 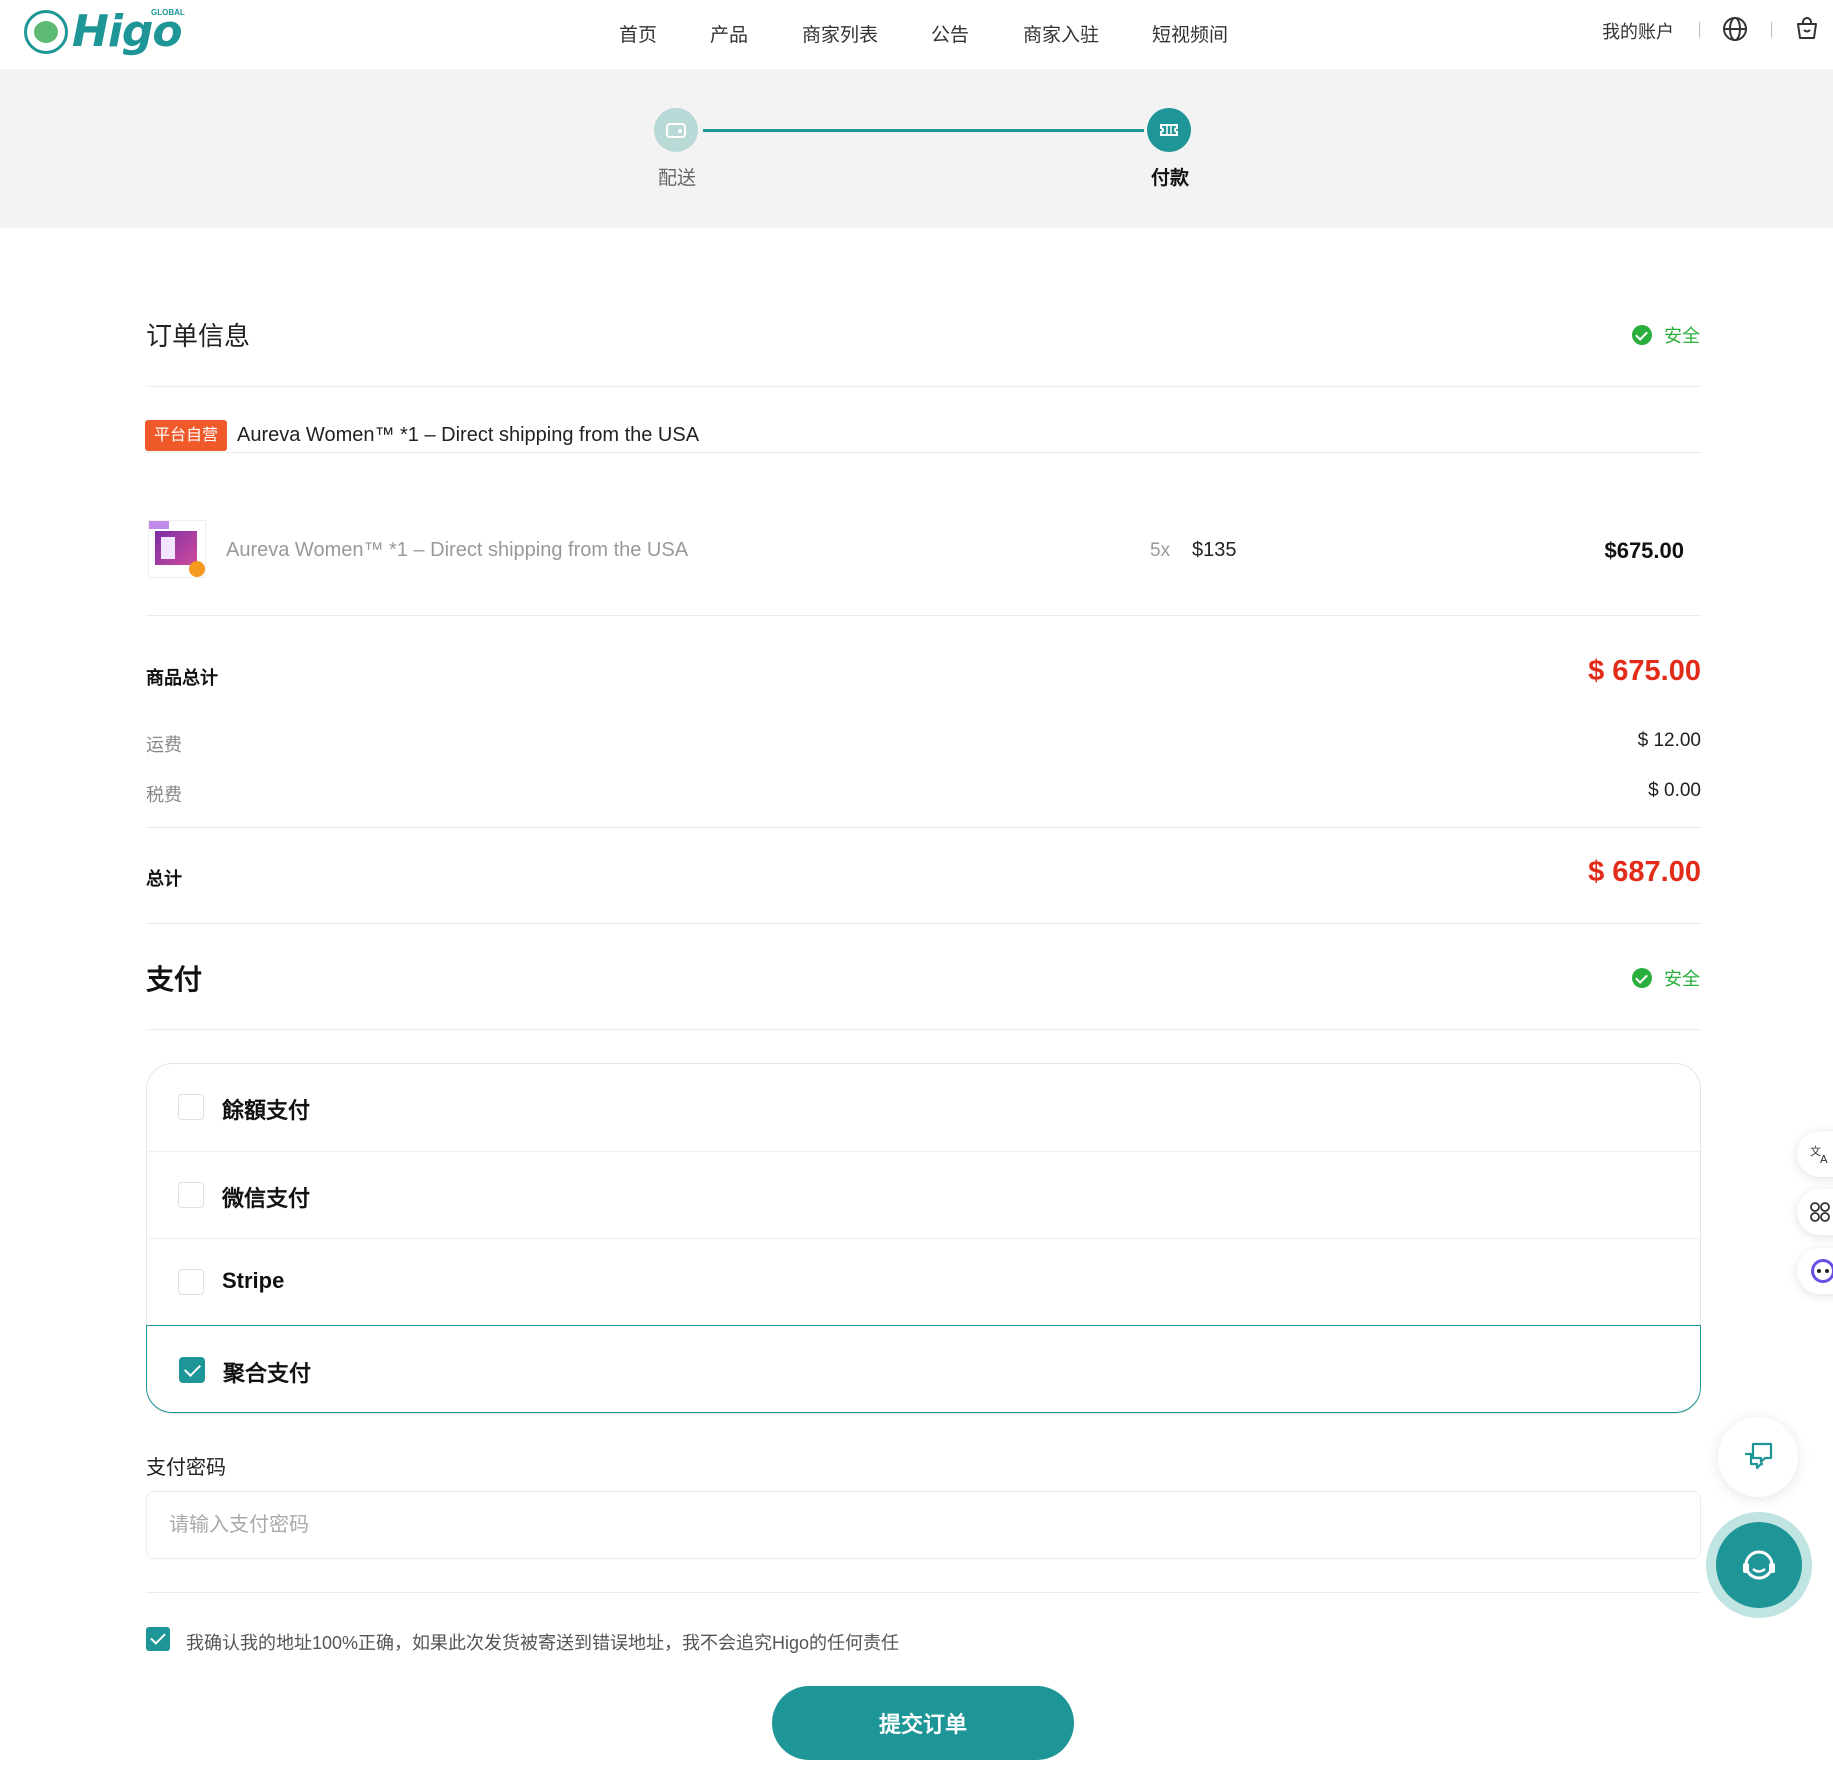 I want to click on svg-text: A, so click(x=1824, y=1159).